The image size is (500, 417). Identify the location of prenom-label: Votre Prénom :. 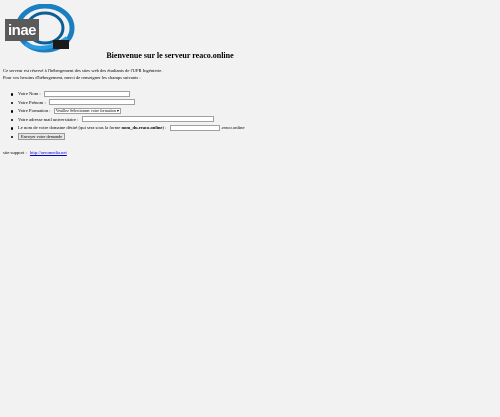
(32, 102).